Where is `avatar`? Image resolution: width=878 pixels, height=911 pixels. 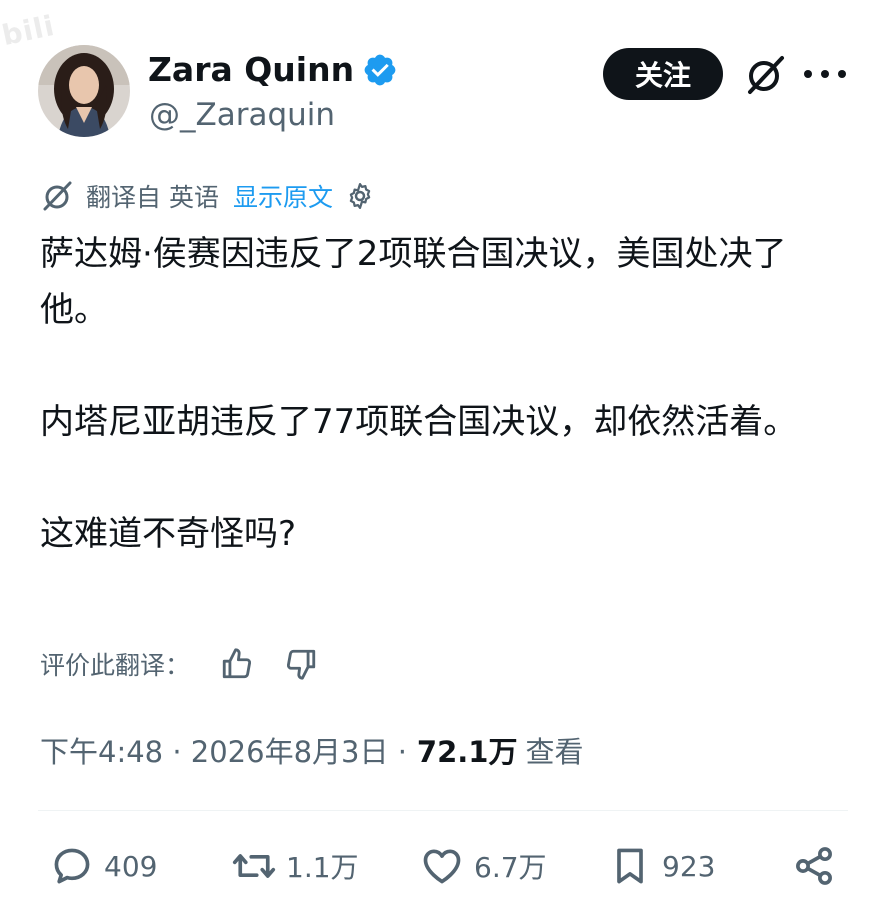 avatar is located at coordinates (84, 91).